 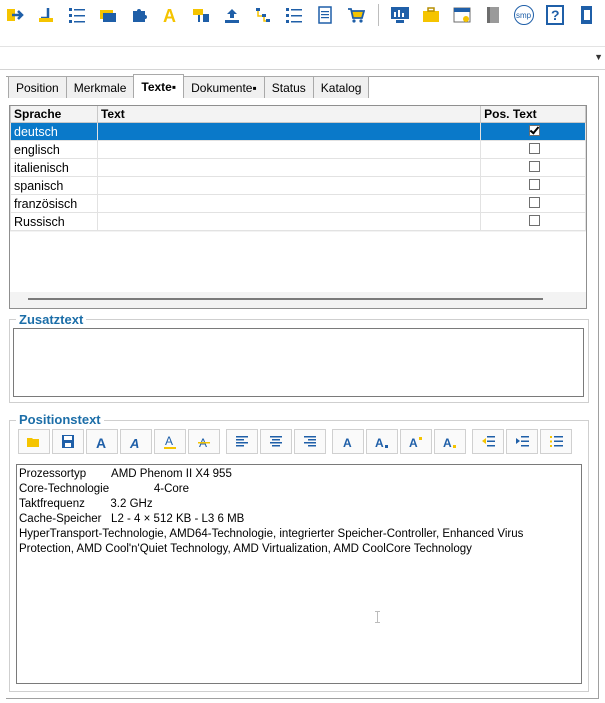 I want to click on text-line: Cache-Speicher L2 - 4 × 512 KB - L3 6 MB, so click(x=132, y=519).